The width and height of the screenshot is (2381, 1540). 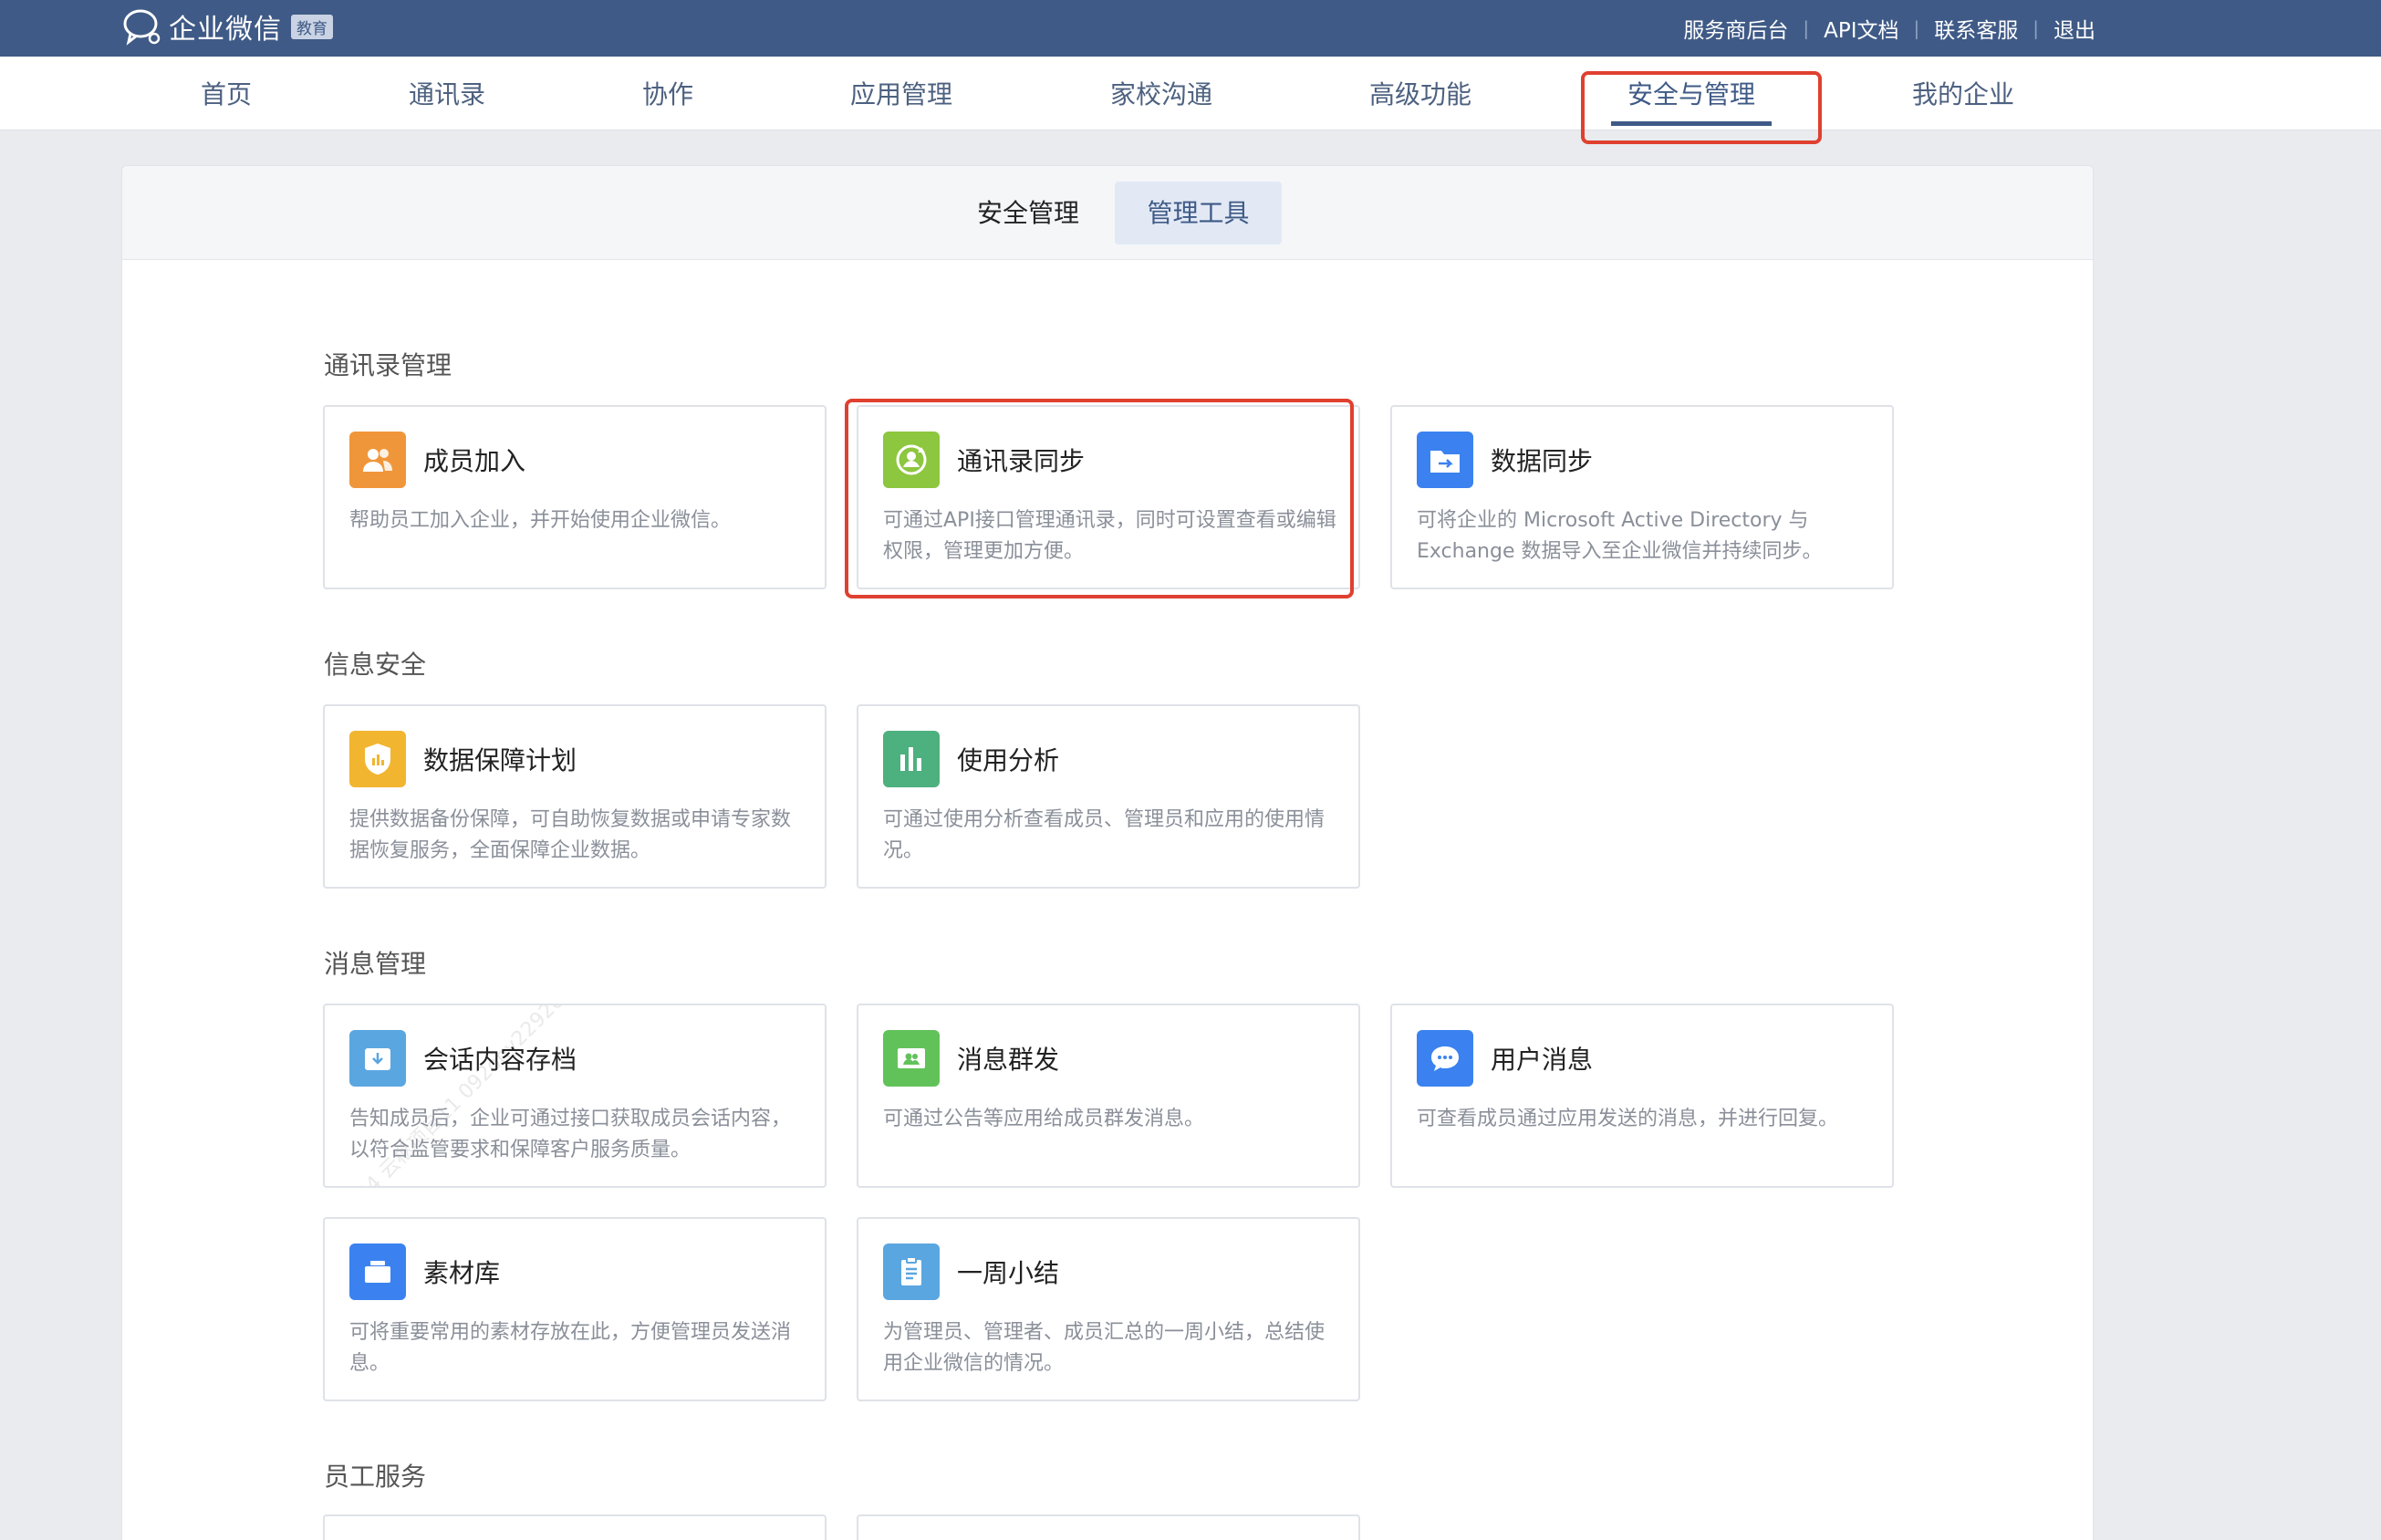 I want to click on card-title: 会话内容存档, so click(x=500, y=1060).